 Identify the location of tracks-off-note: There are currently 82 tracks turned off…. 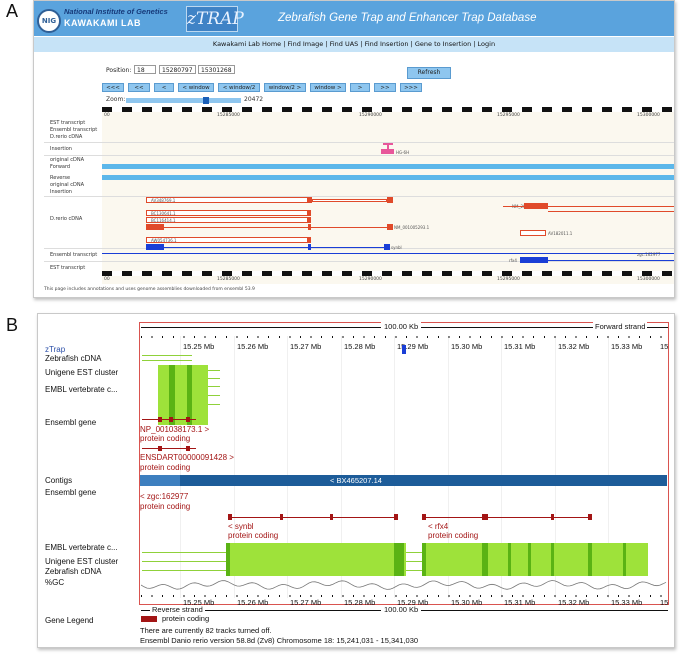
(206, 630).